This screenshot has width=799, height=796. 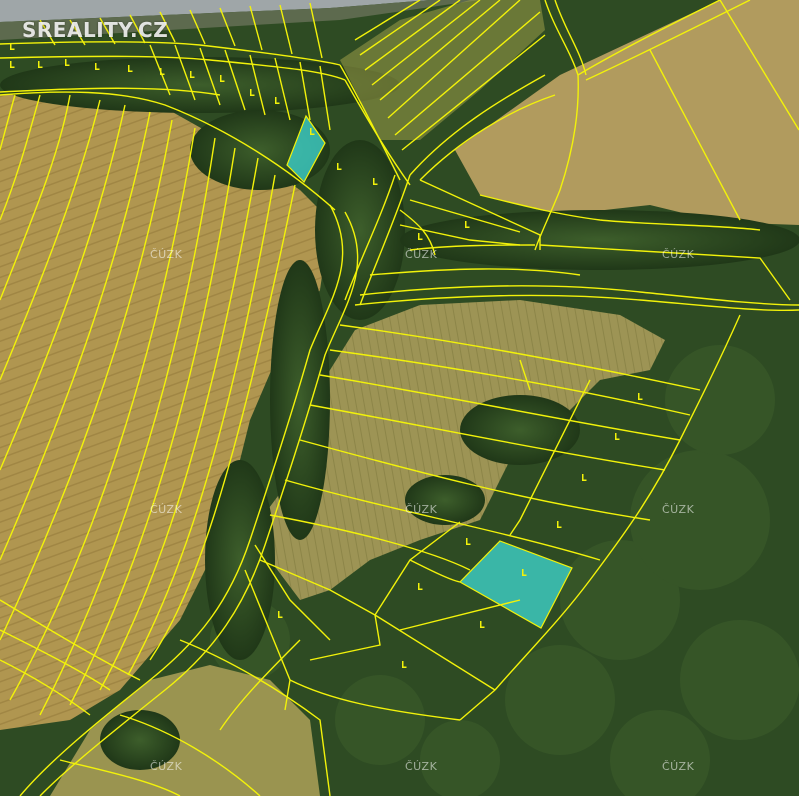 I want to click on sreality-logo: SREALITY.CZ, so click(x=95, y=30).